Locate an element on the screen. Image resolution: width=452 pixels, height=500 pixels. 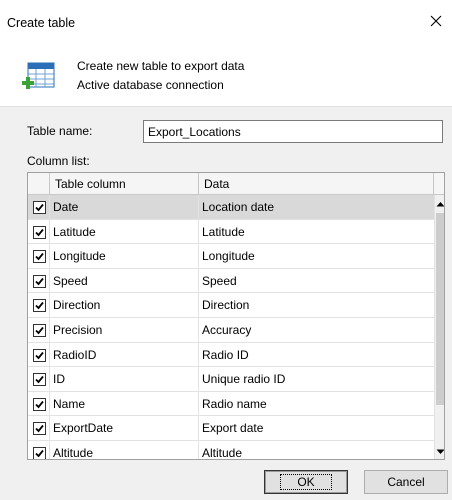
table-row: Direction Direction is located at coordinates (231, 305).